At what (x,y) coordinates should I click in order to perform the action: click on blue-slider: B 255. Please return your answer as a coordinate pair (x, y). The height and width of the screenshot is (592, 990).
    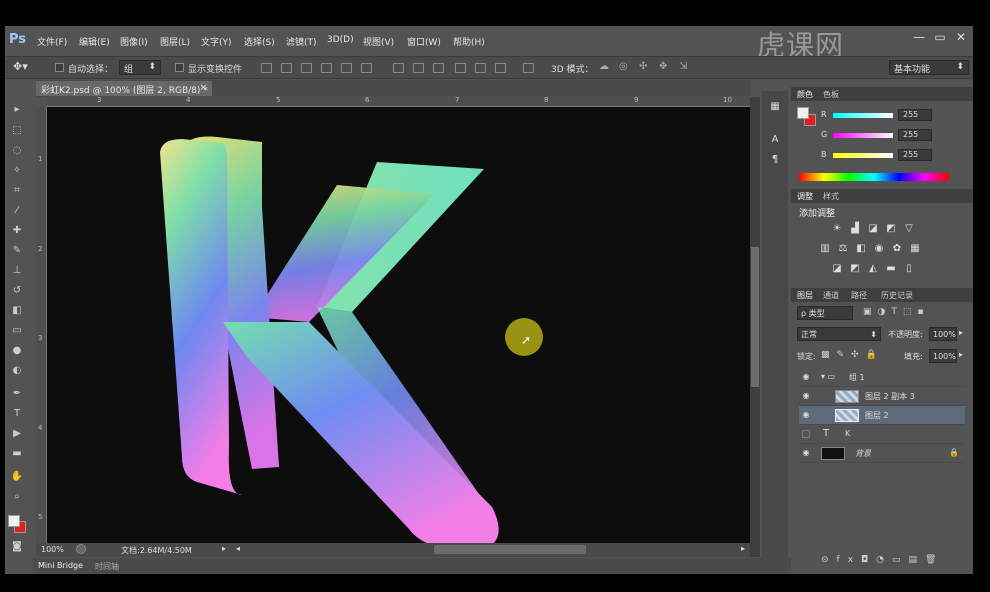
    Looking at the image, I should click on (897, 156).